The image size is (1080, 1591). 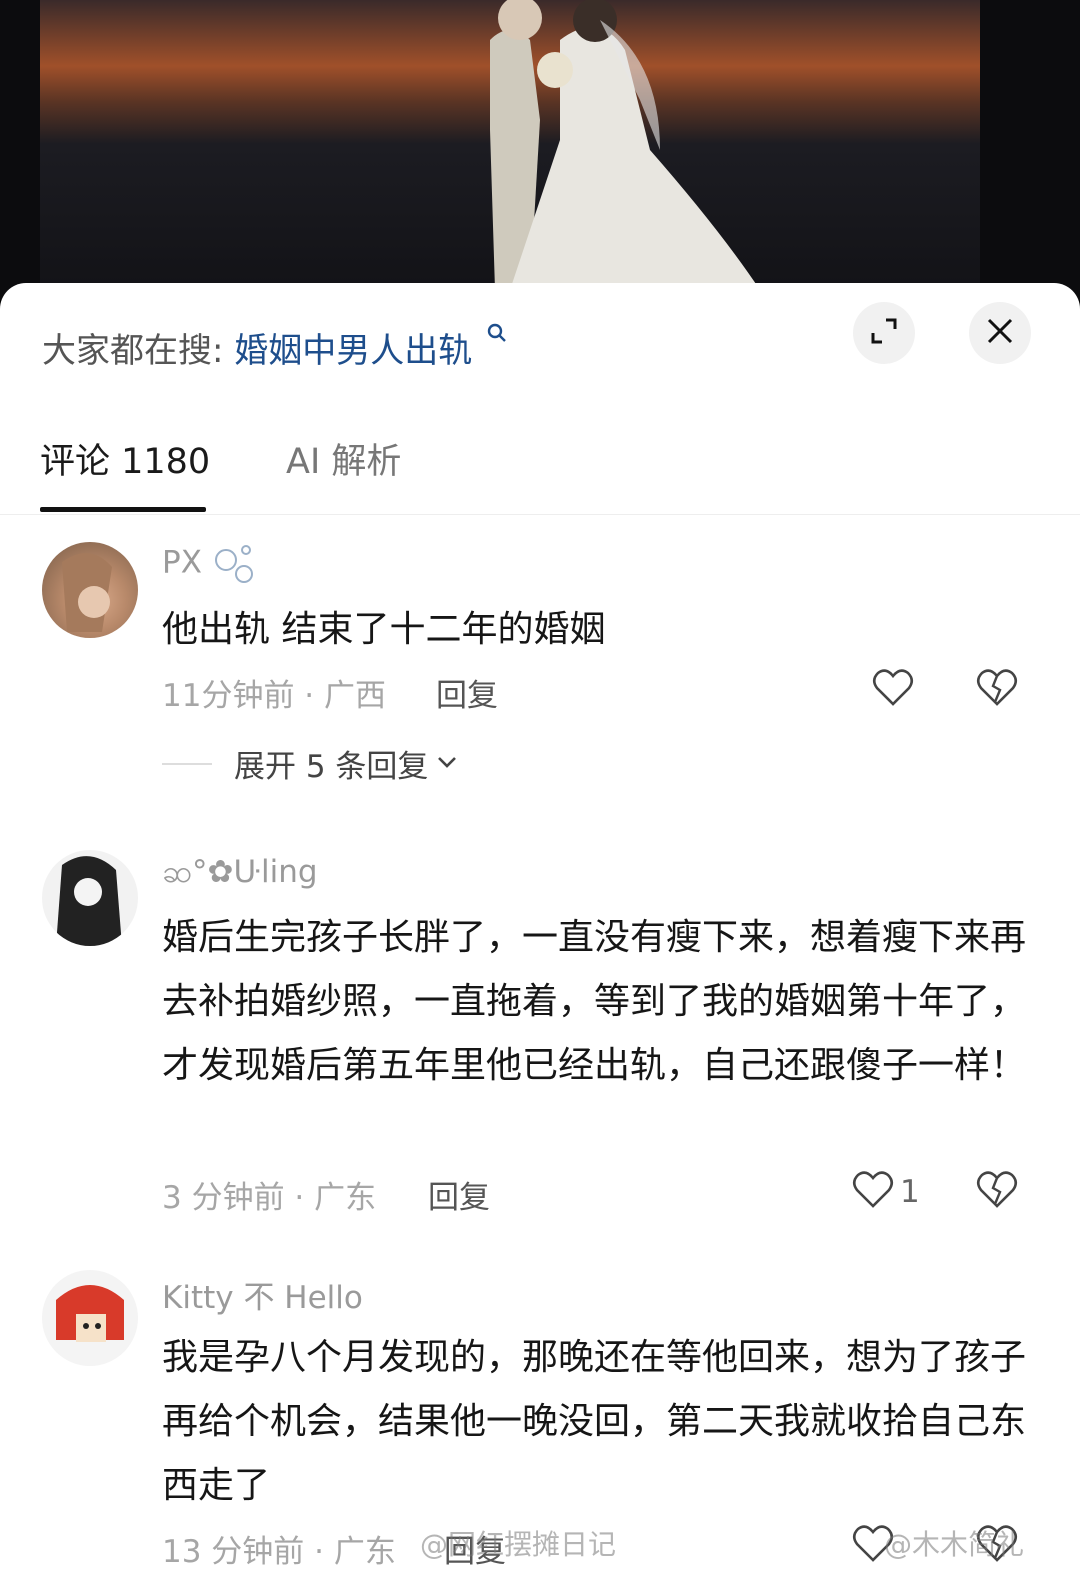 I want to click on expand-button, so click(x=884, y=333).